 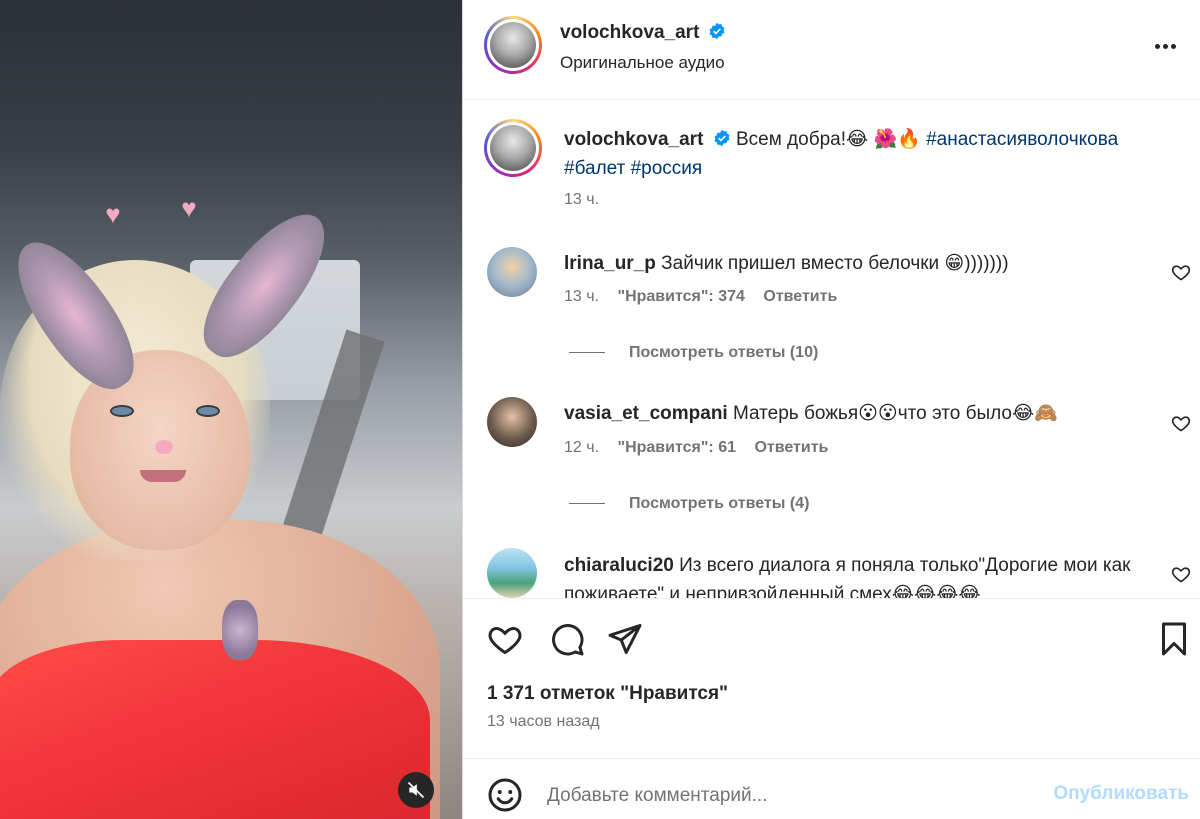 What do you see at coordinates (163, 476) in the screenshot?
I see `mouth` at bounding box center [163, 476].